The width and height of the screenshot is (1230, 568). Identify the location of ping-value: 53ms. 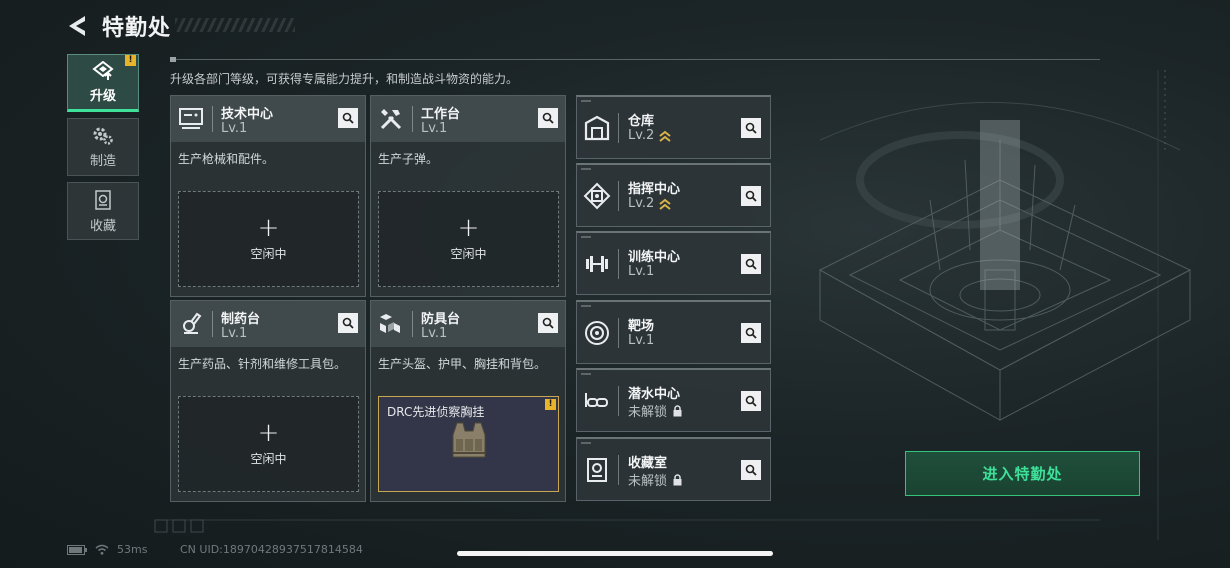
(132, 549).